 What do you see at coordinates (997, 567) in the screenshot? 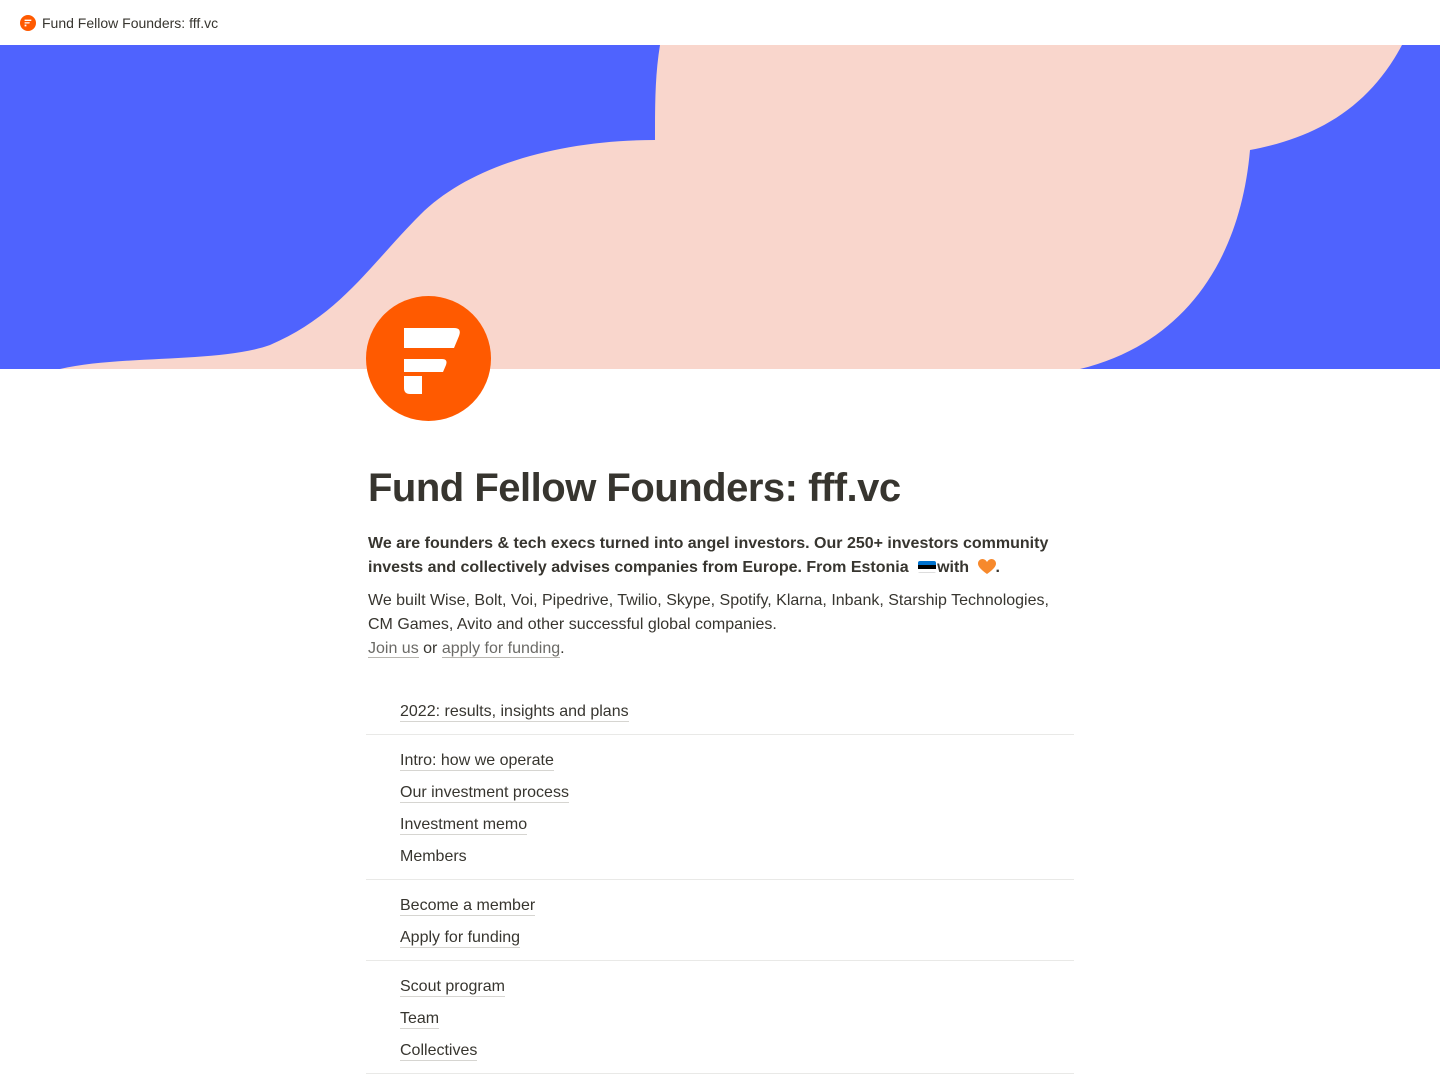
I see `intro-bold-period: .` at bounding box center [997, 567].